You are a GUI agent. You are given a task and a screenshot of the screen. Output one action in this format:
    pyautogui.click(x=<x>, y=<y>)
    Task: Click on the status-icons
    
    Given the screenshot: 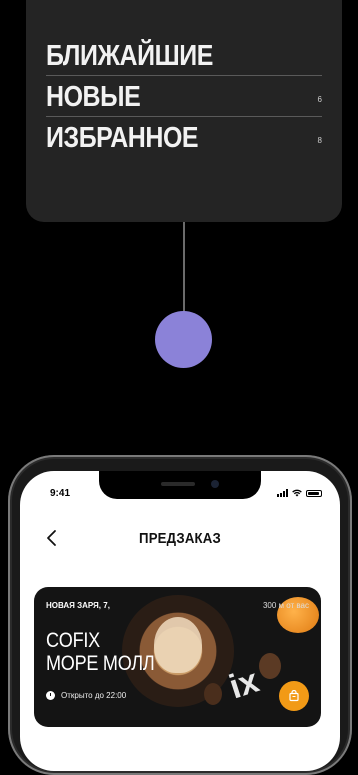 What is the action you would take?
    pyautogui.click(x=299, y=493)
    